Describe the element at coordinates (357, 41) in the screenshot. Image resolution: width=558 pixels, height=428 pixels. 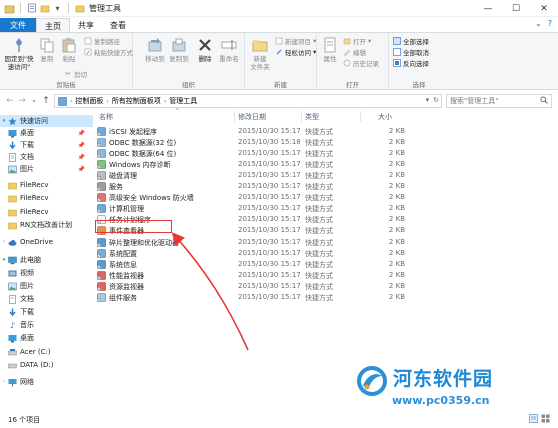
I see `open-button: 打开 ▾` at that location.